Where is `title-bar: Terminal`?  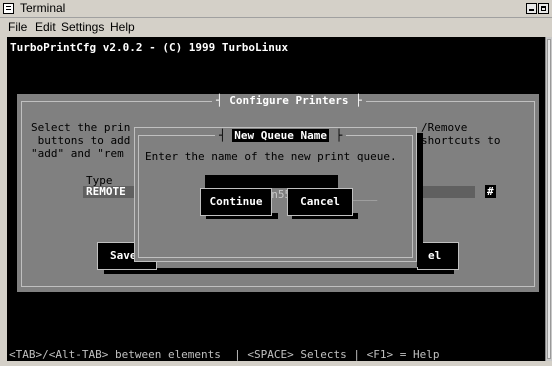 title-bar: Terminal is located at coordinates (276, 9).